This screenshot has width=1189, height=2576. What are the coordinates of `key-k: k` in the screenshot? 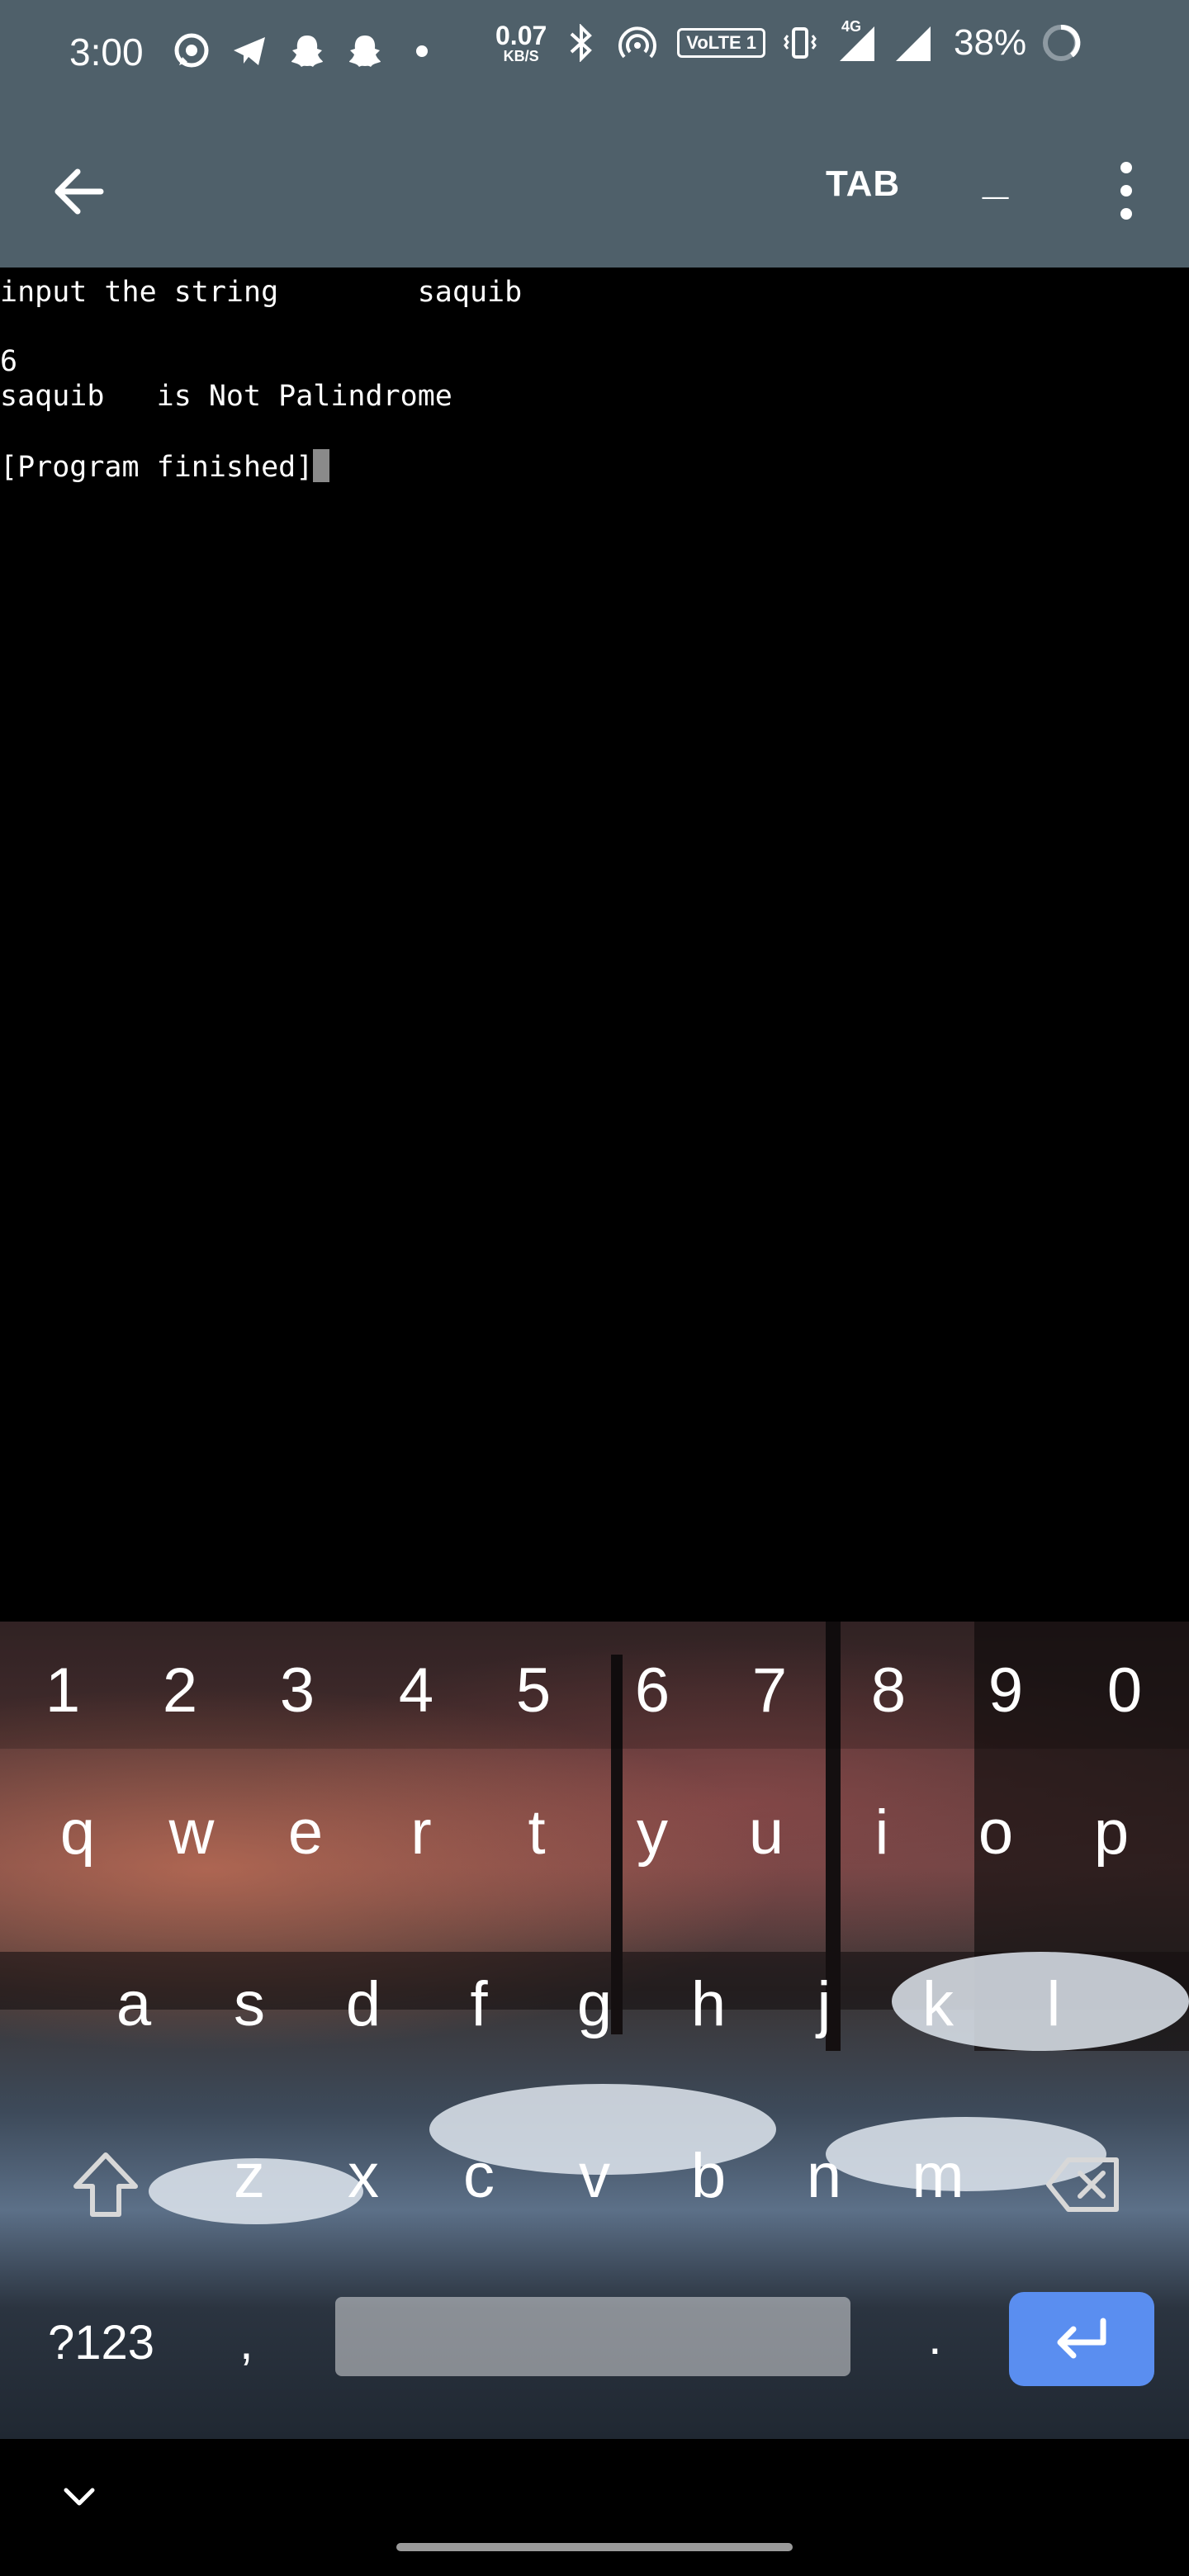 It's located at (938, 2004).